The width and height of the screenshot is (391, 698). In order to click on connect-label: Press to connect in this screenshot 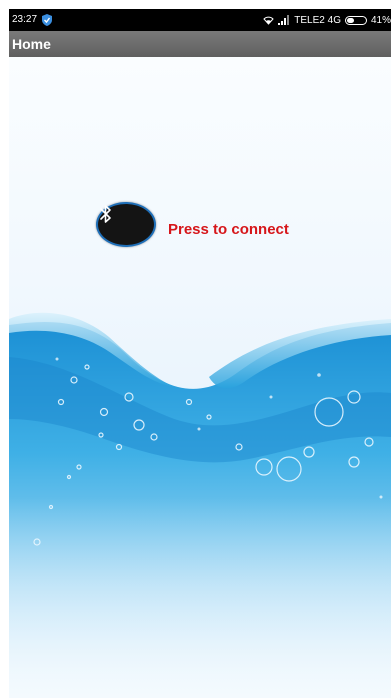, I will do `click(228, 230)`.